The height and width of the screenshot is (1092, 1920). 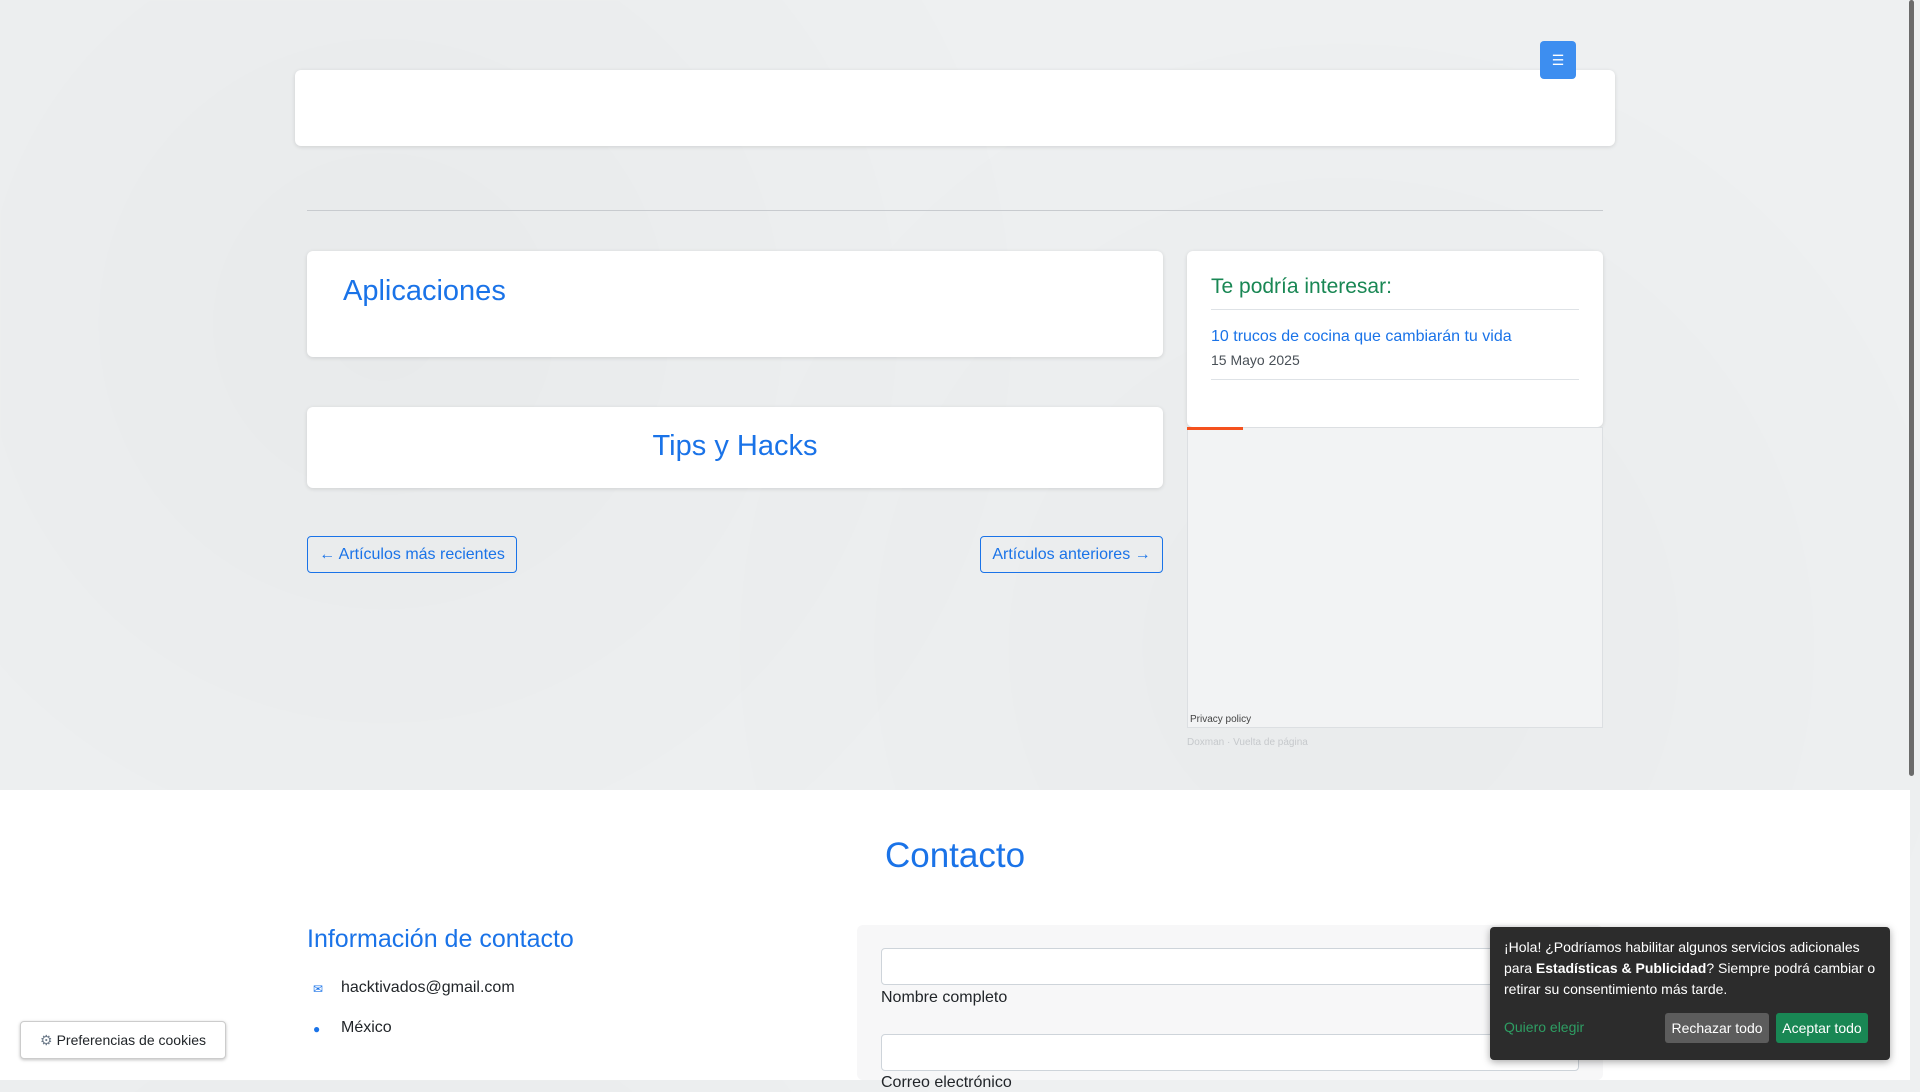 What do you see at coordinates (440, 939) in the screenshot?
I see `contact-info-title: Información de contacto` at bounding box center [440, 939].